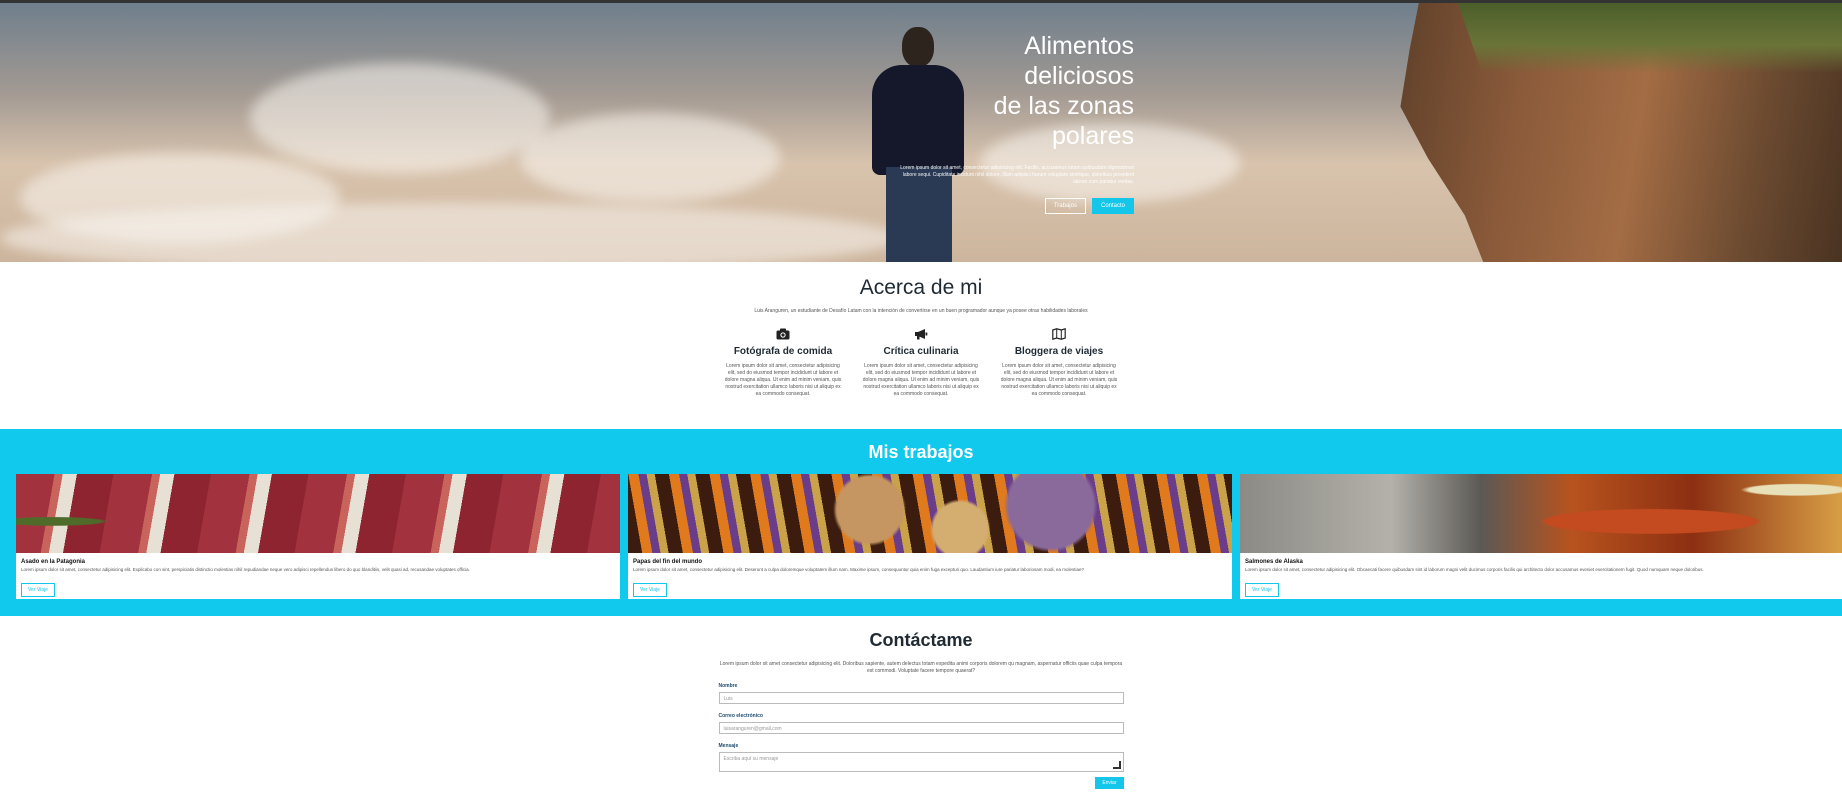 The image size is (1842, 797). I want to click on work-image-asado, so click(318, 513).